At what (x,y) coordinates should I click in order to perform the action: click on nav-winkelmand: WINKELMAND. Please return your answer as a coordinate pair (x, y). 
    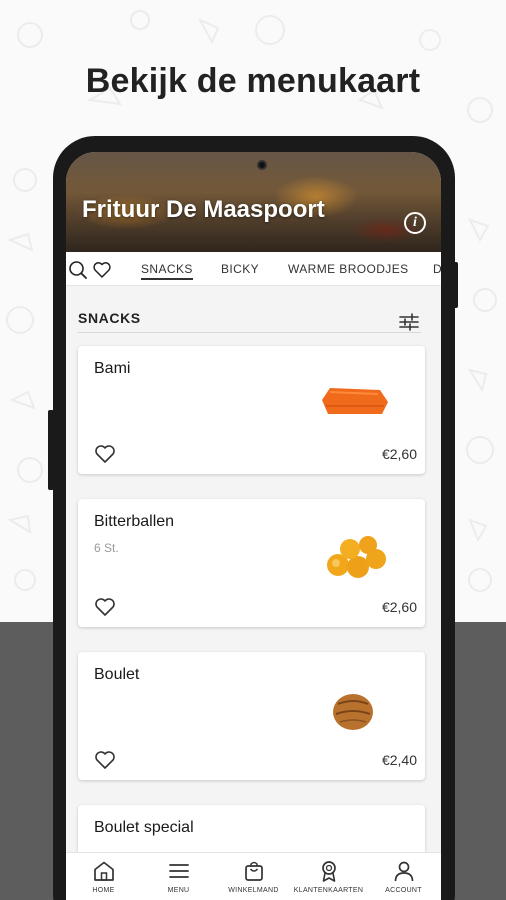
    Looking at the image, I should click on (253, 876).